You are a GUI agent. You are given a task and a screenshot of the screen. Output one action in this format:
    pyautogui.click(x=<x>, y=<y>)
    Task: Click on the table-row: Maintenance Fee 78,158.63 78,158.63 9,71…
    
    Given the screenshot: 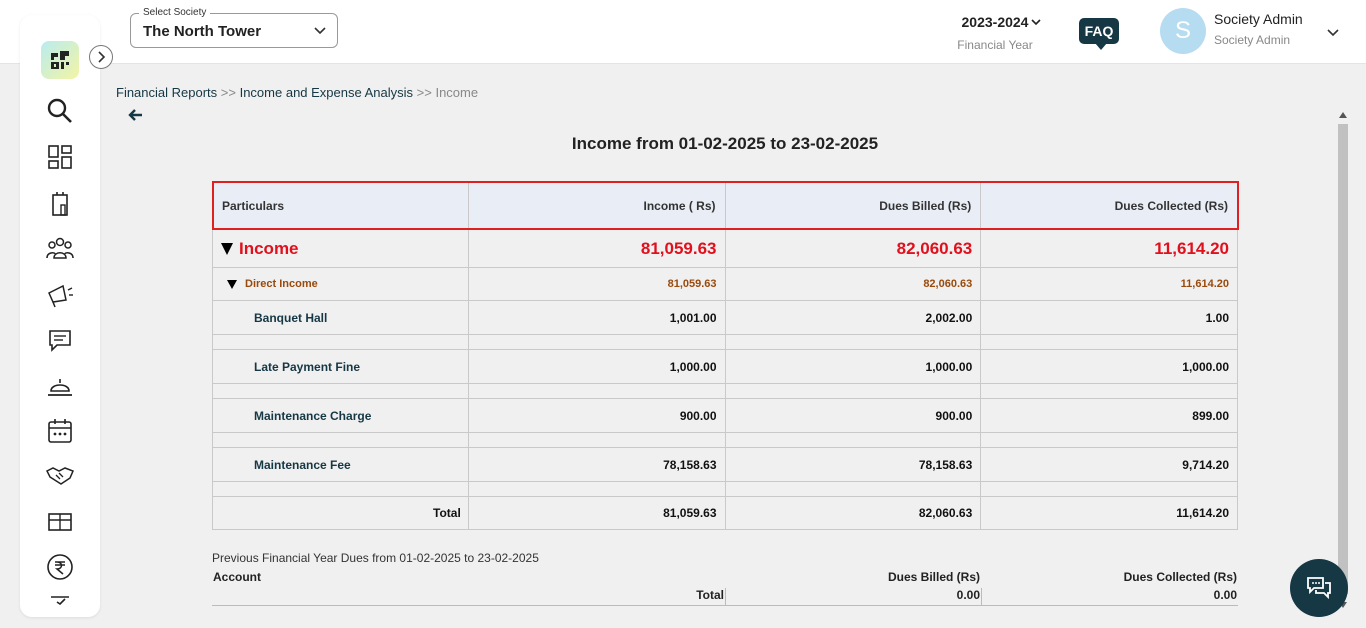 What is the action you would take?
    pyautogui.click(x=725, y=464)
    